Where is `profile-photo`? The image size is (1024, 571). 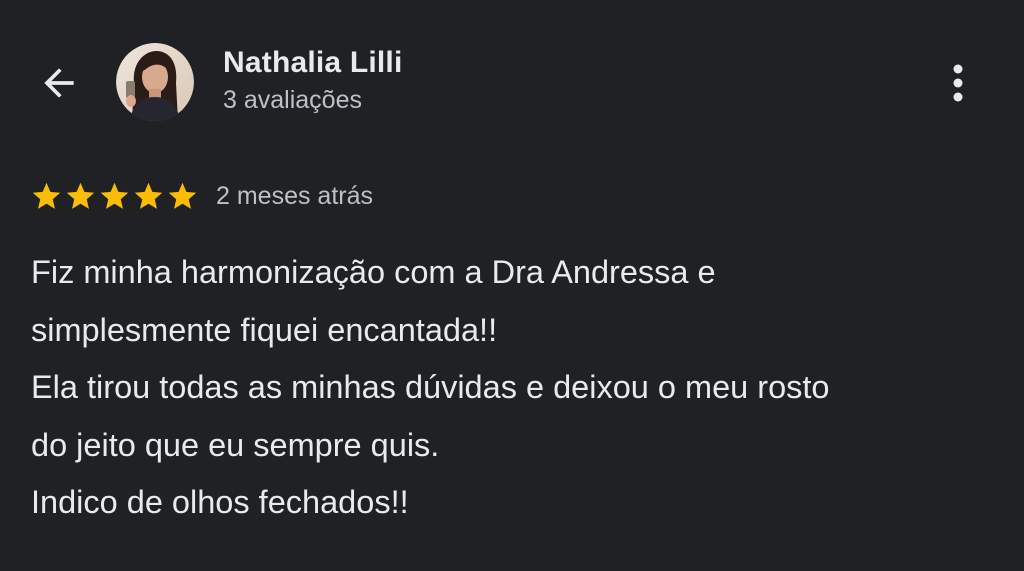 profile-photo is located at coordinates (155, 82).